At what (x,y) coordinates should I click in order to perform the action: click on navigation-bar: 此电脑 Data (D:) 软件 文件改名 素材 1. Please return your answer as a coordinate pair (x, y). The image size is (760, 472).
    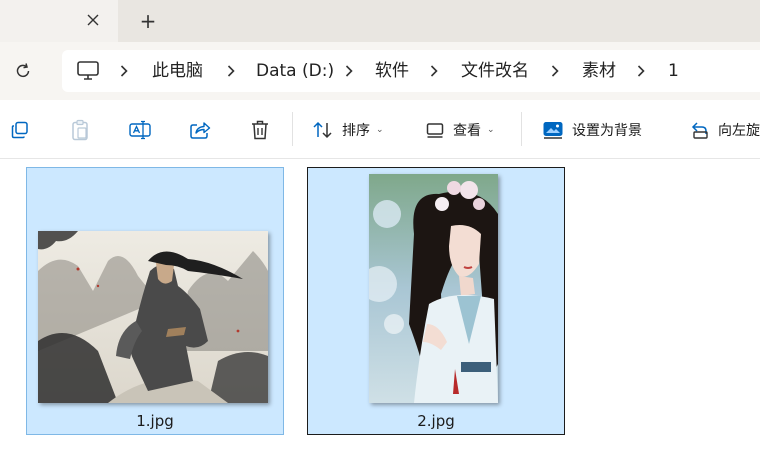
    Looking at the image, I should click on (380, 71).